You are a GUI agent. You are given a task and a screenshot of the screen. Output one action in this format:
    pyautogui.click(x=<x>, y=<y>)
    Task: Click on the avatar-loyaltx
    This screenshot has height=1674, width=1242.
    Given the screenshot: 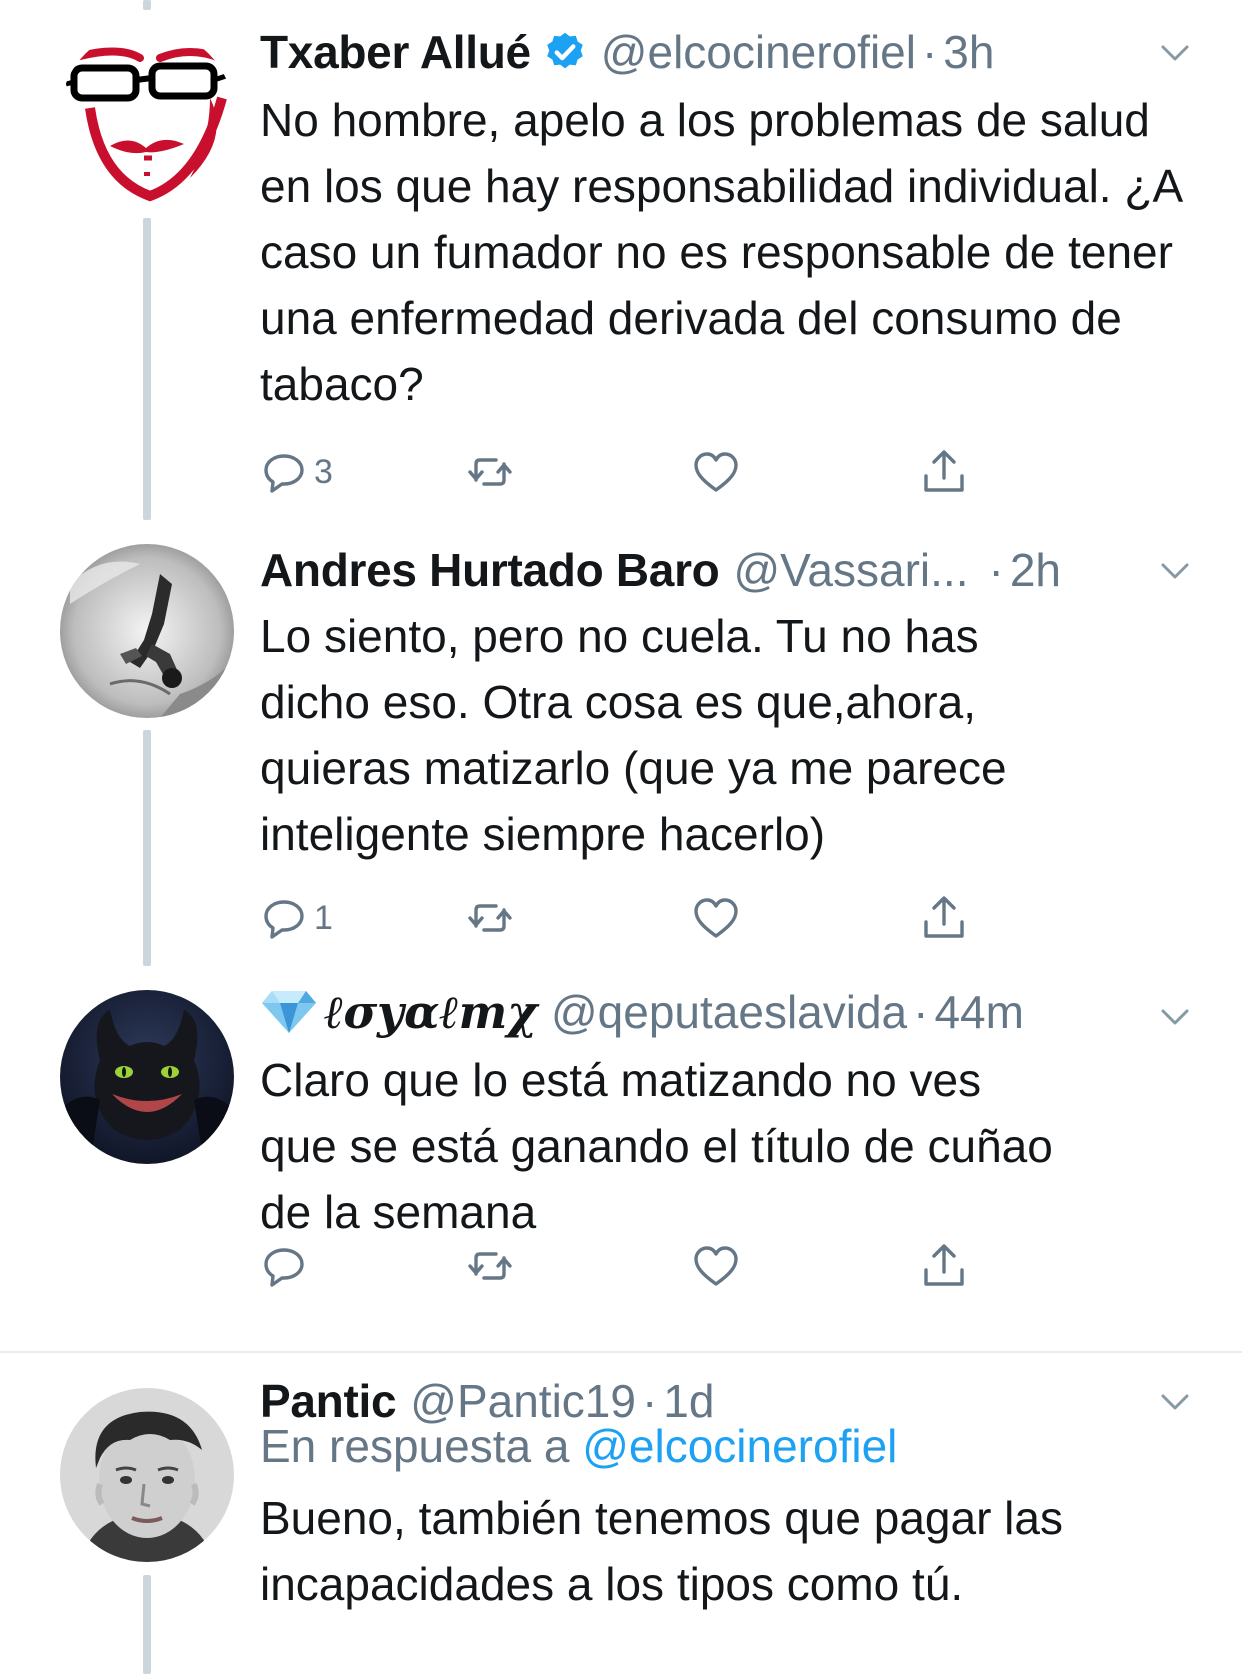 What is the action you would take?
    pyautogui.click(x=147, y=1077)
    